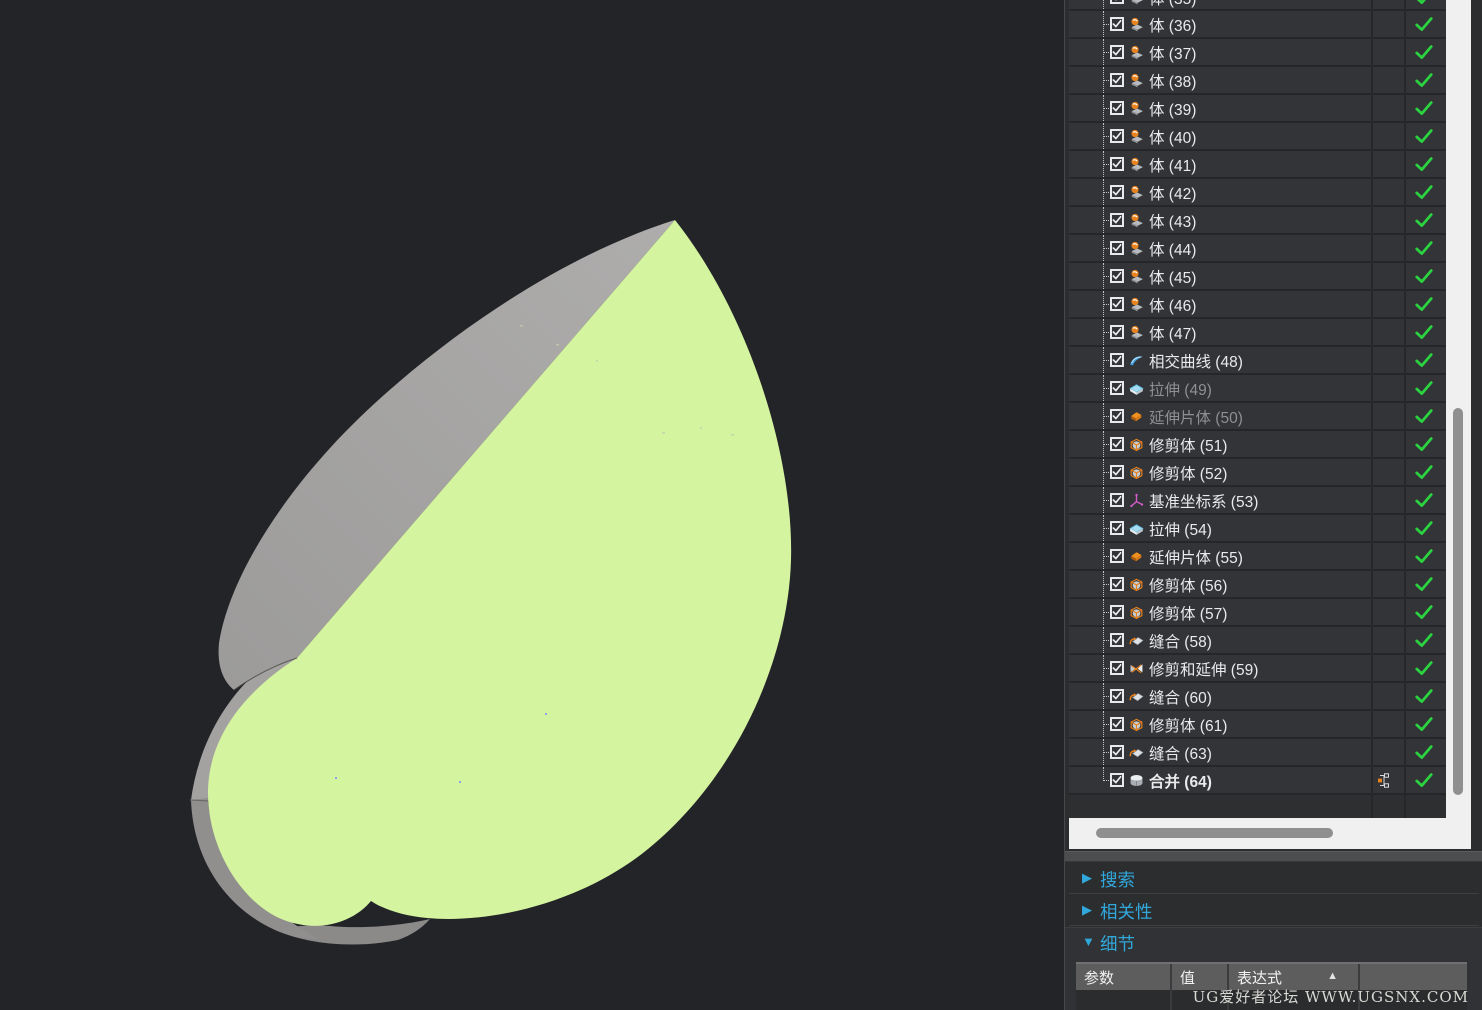 The image size is (1482, 1010). I want to click on tree-row: 延伸片体 (50), so click(1257, 417).